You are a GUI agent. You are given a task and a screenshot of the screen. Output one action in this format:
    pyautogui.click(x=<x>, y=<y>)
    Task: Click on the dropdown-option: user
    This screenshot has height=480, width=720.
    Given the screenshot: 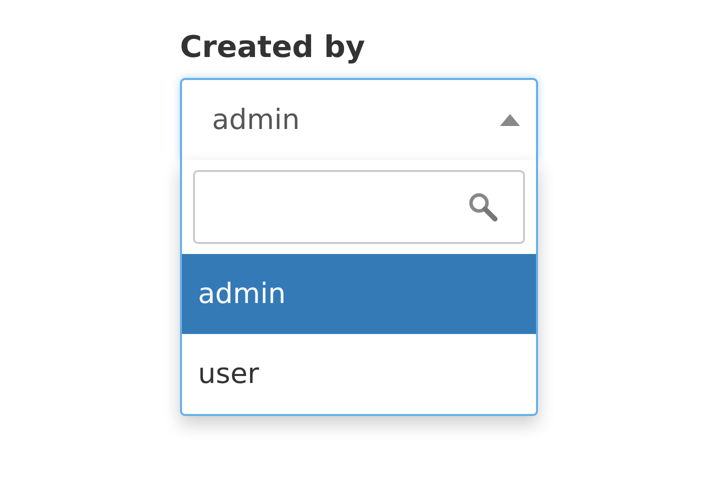 What is the action you would take?
    pyautogui.click(x=359, y=374)
    